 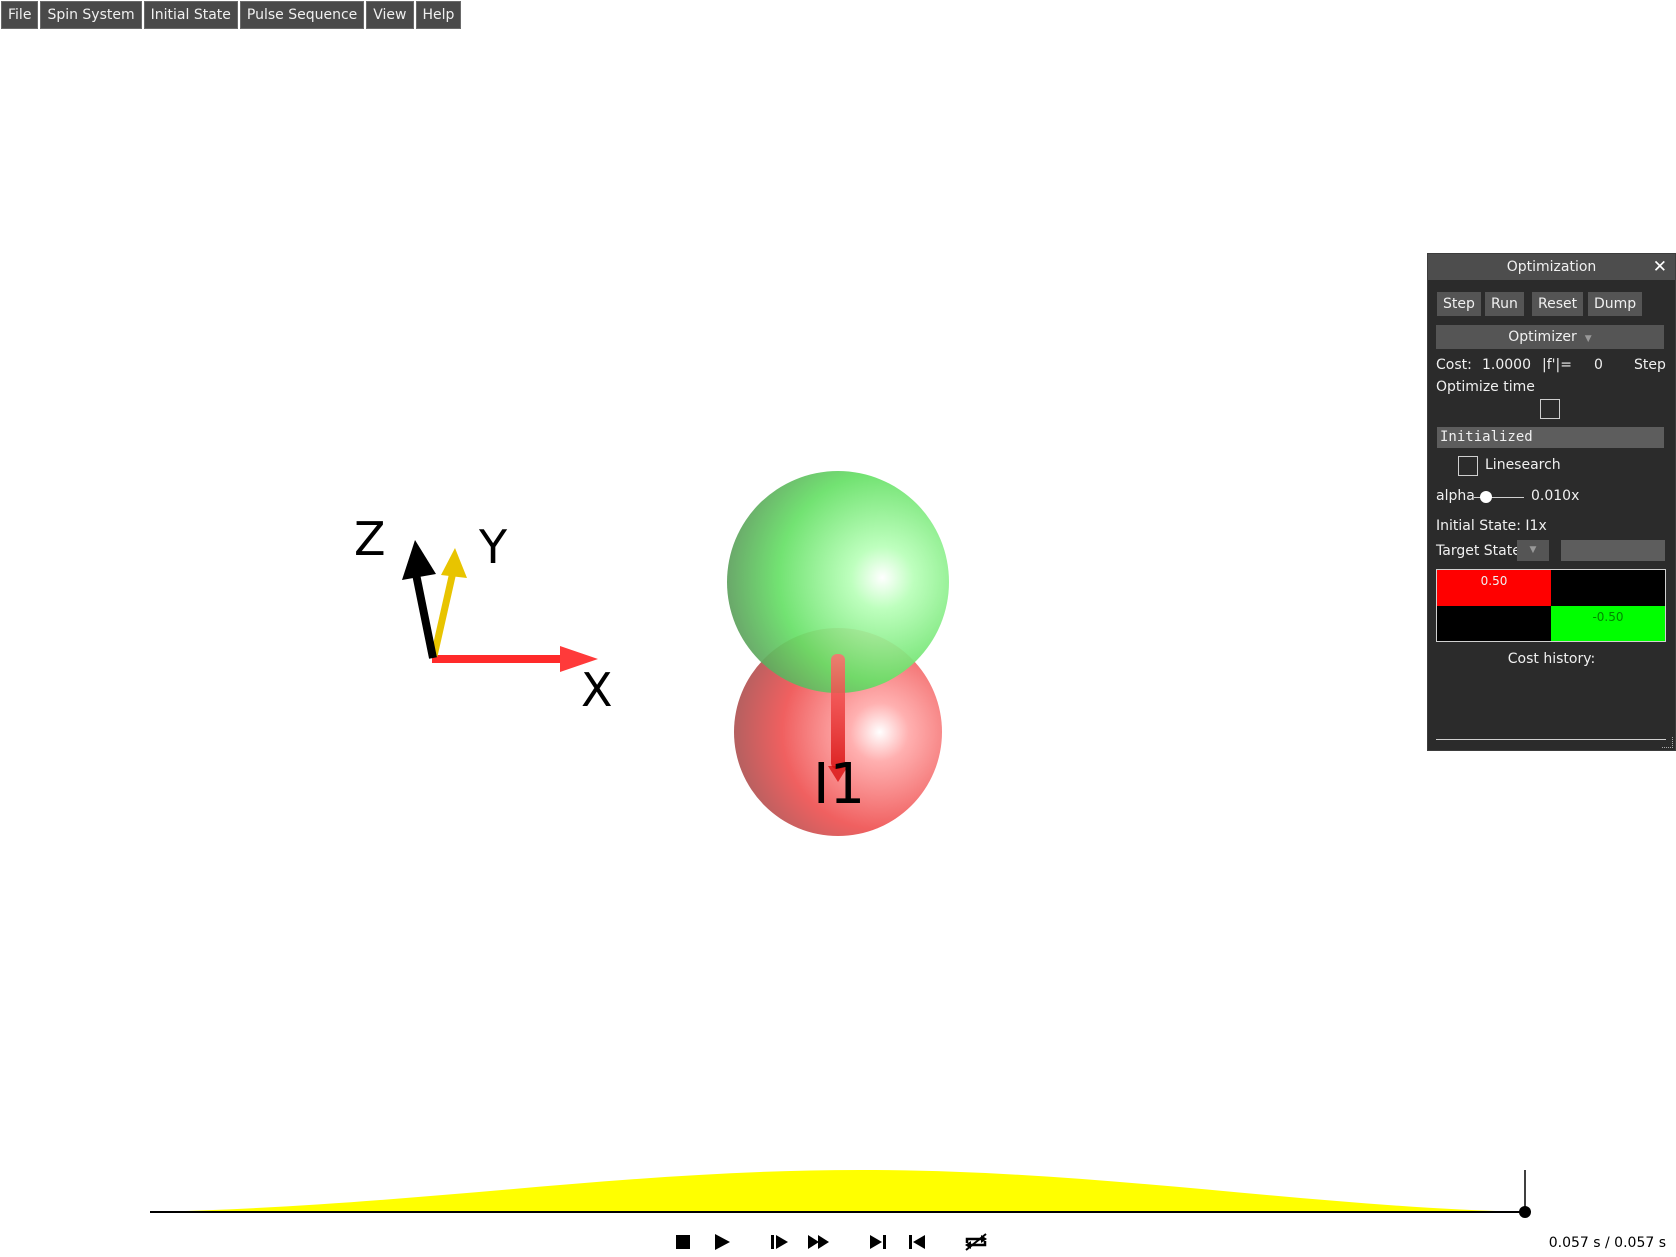 What do you see at coordinates (1558, 304) in the screenshot?
I see `reset-button: Reset` at bounding box center [1558, 304].